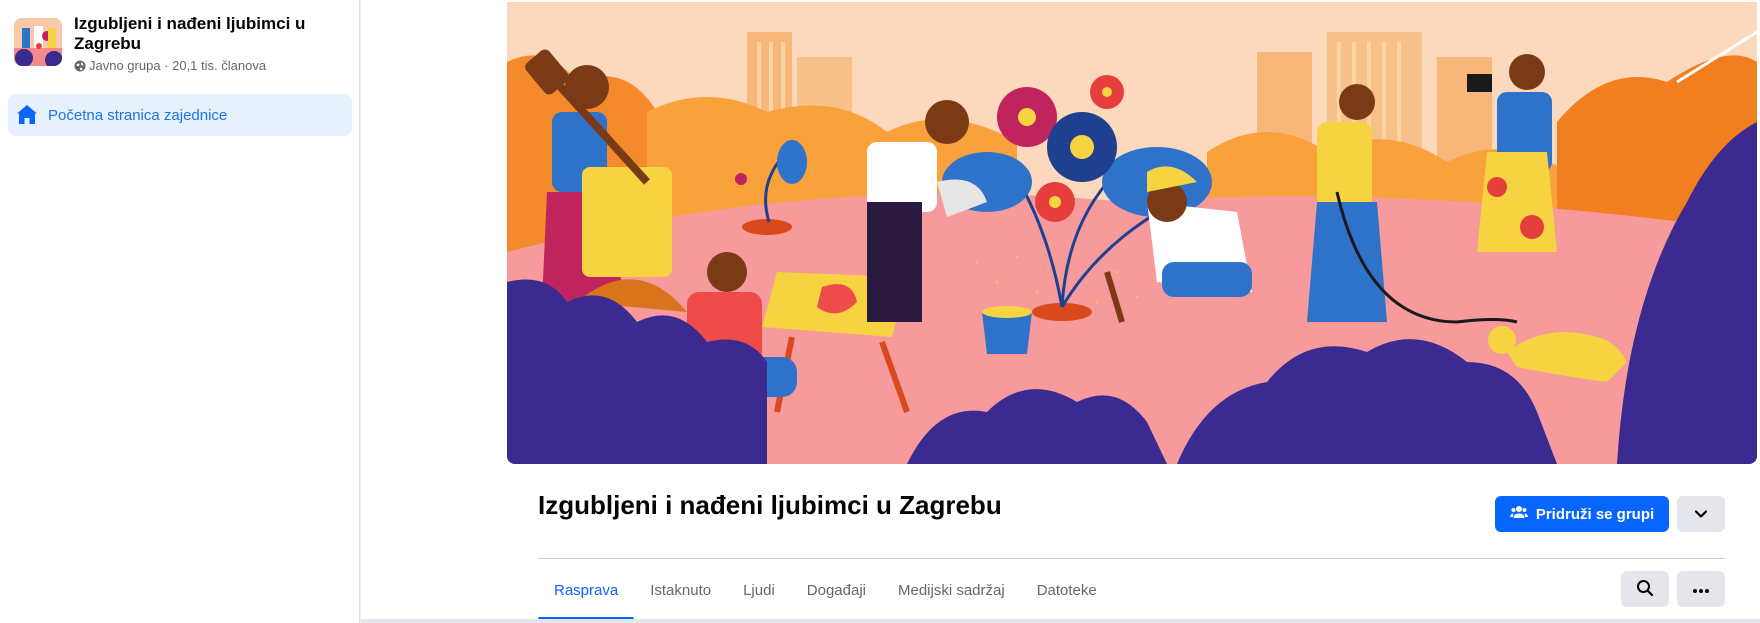  What do you see at coordinates (1518, 514) in the screenshot?
I see `people-icon` at bounding box center [1518, 514].